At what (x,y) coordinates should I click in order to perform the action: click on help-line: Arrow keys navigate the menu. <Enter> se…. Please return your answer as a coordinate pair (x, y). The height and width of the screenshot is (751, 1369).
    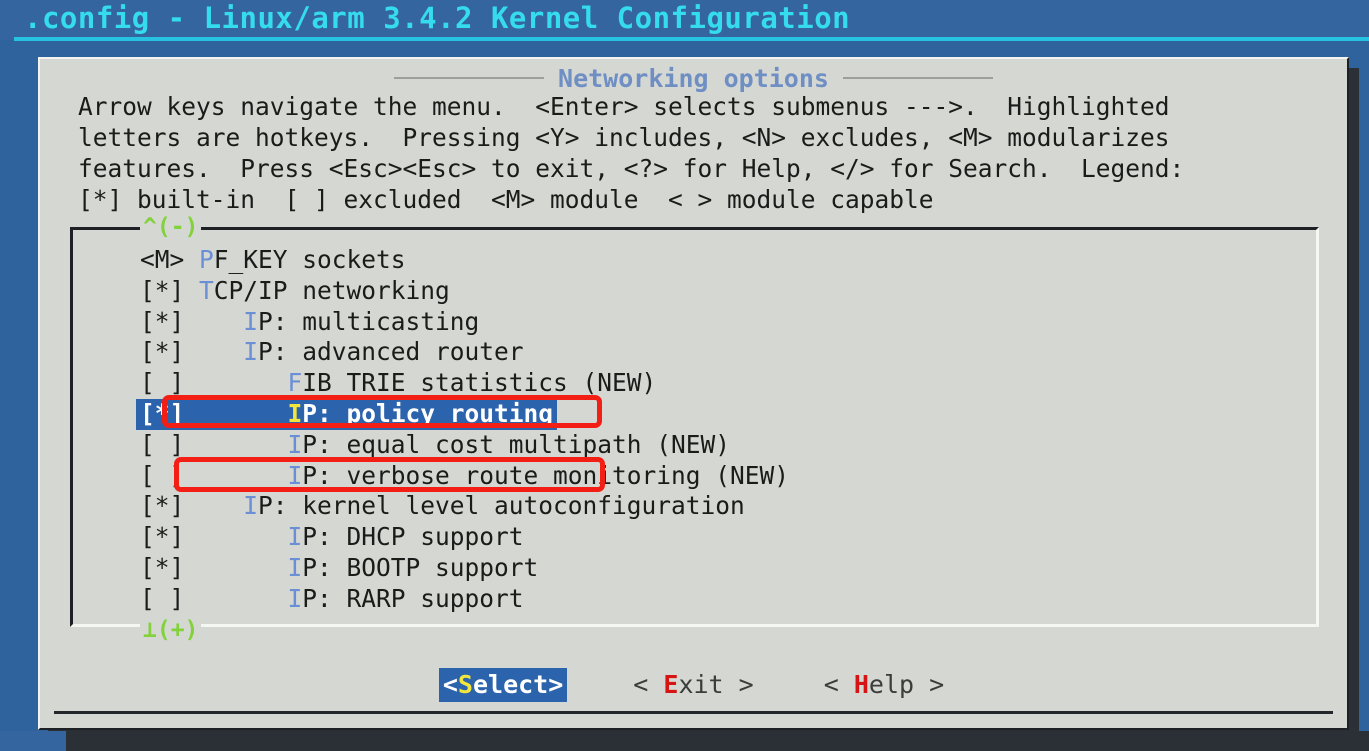
    Looking at the image, I should click on (624, 106).